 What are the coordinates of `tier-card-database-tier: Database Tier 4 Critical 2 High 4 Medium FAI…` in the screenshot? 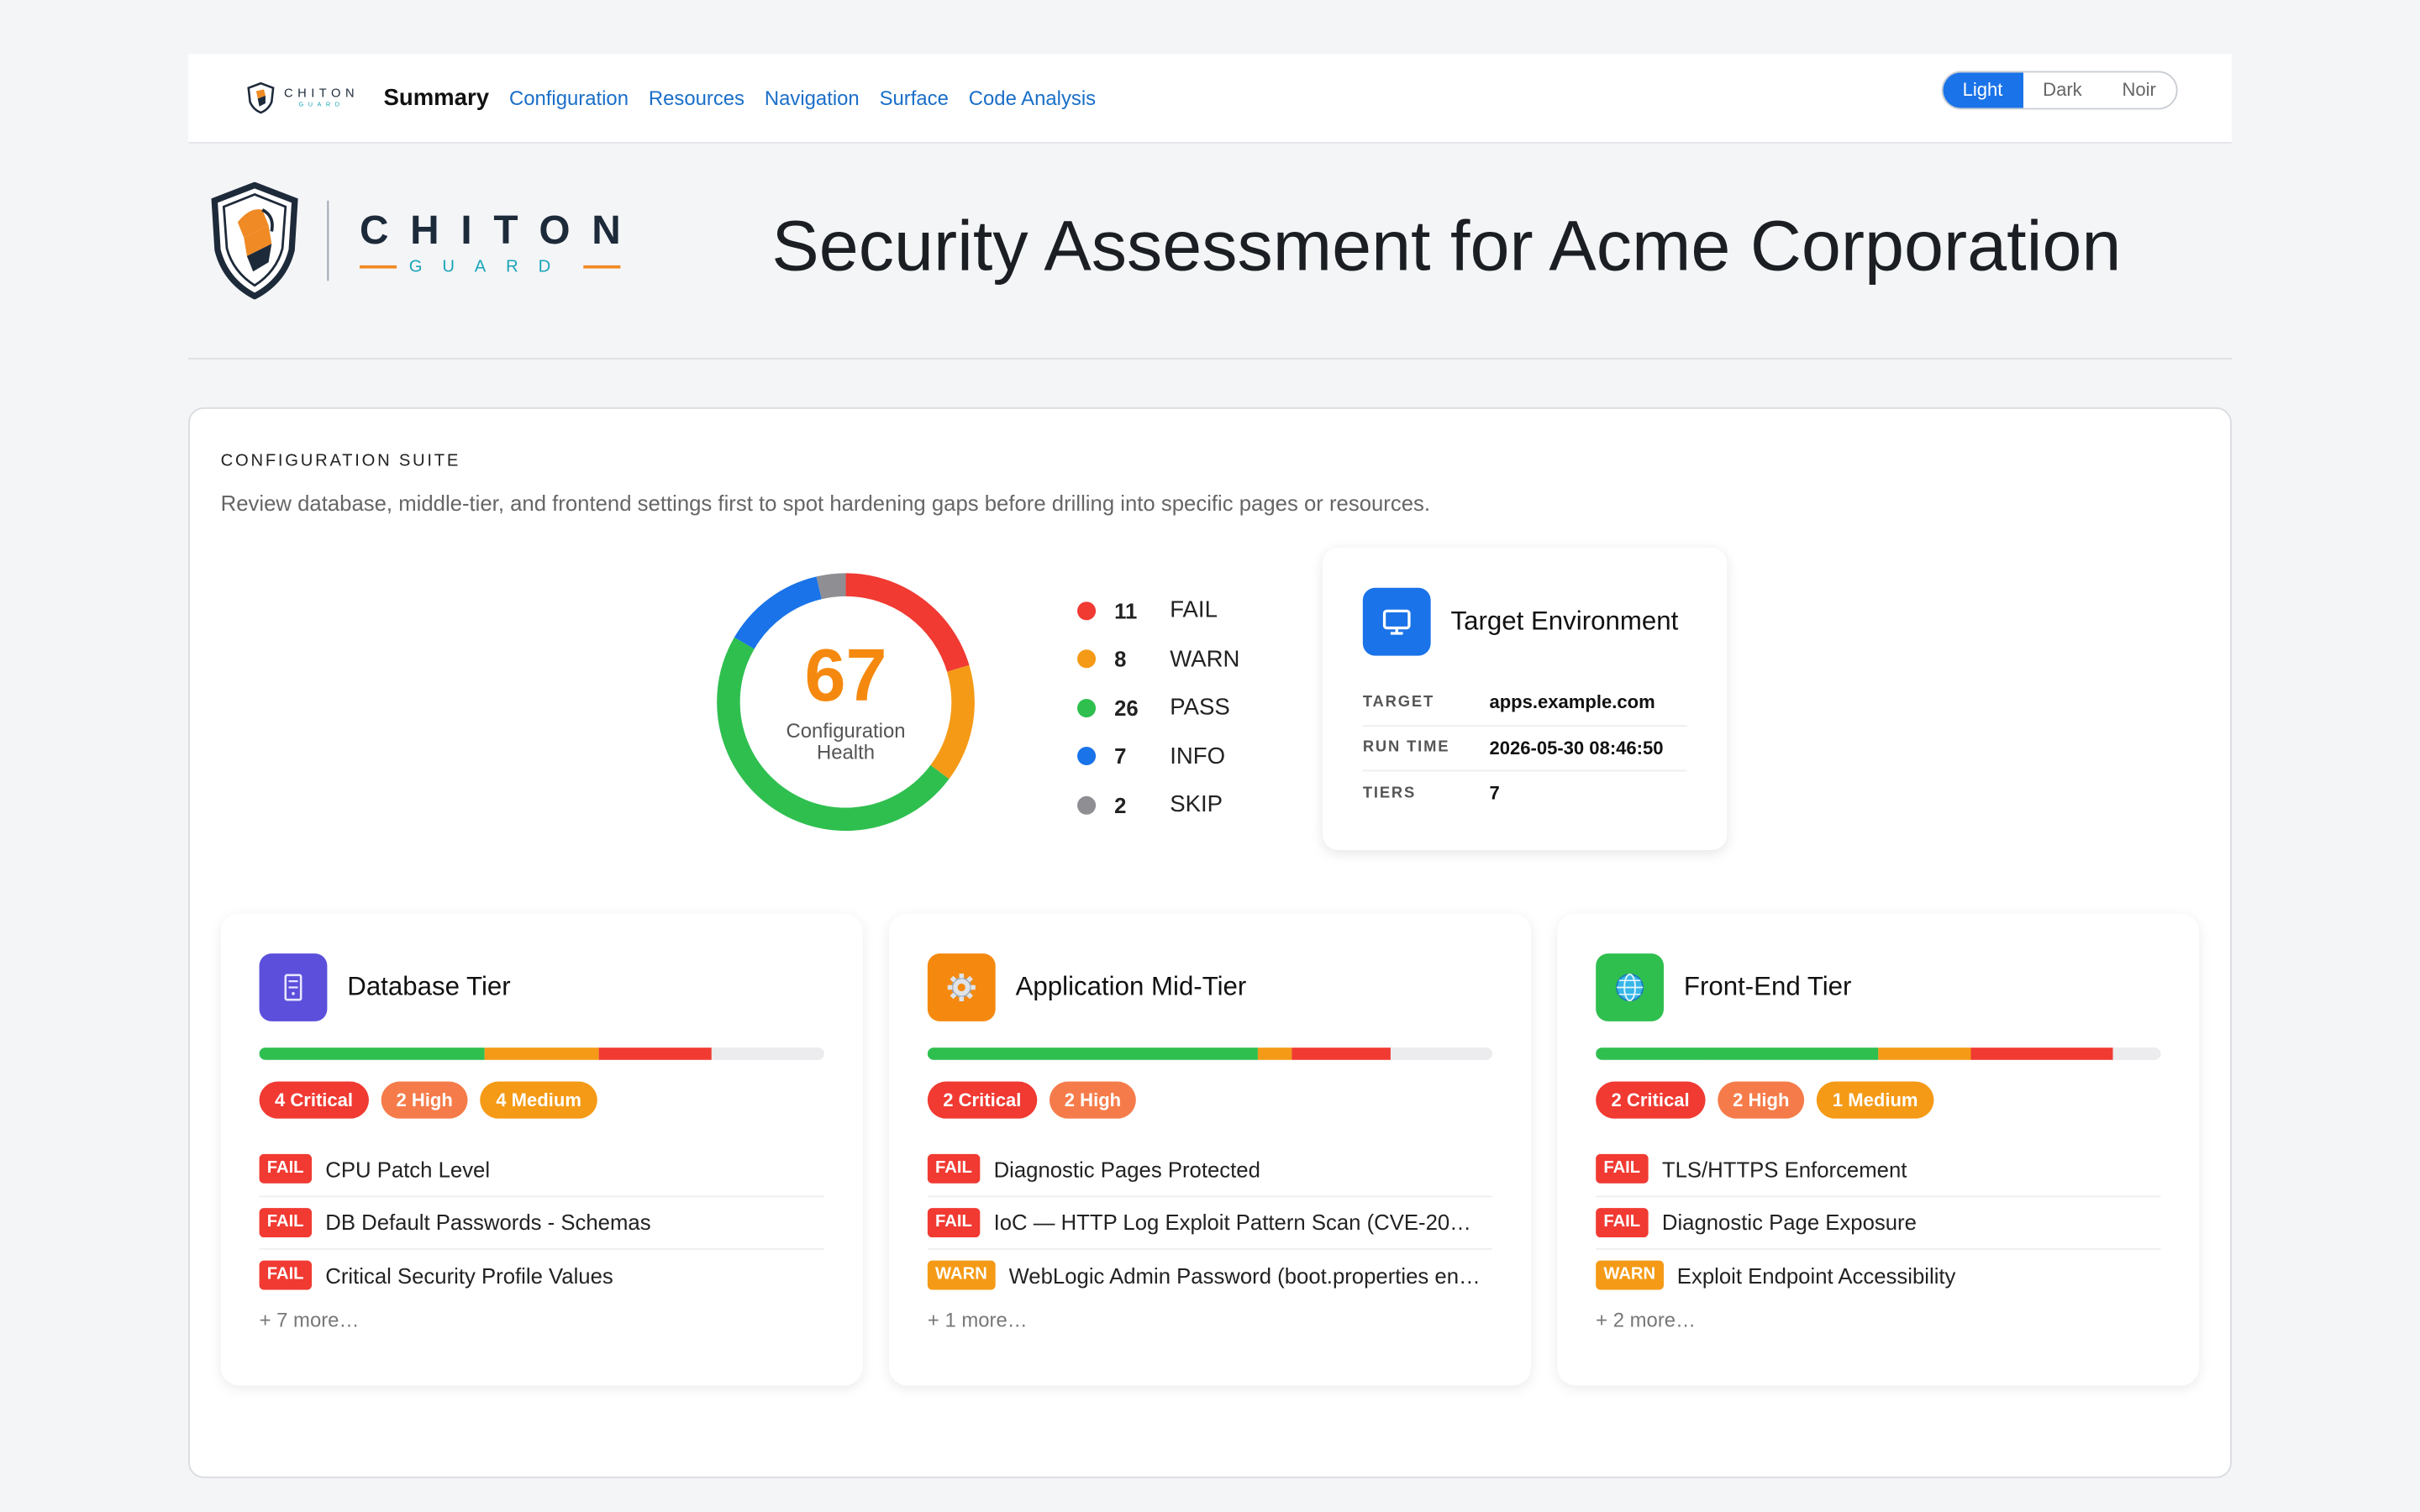 It's located at (541, 1149).